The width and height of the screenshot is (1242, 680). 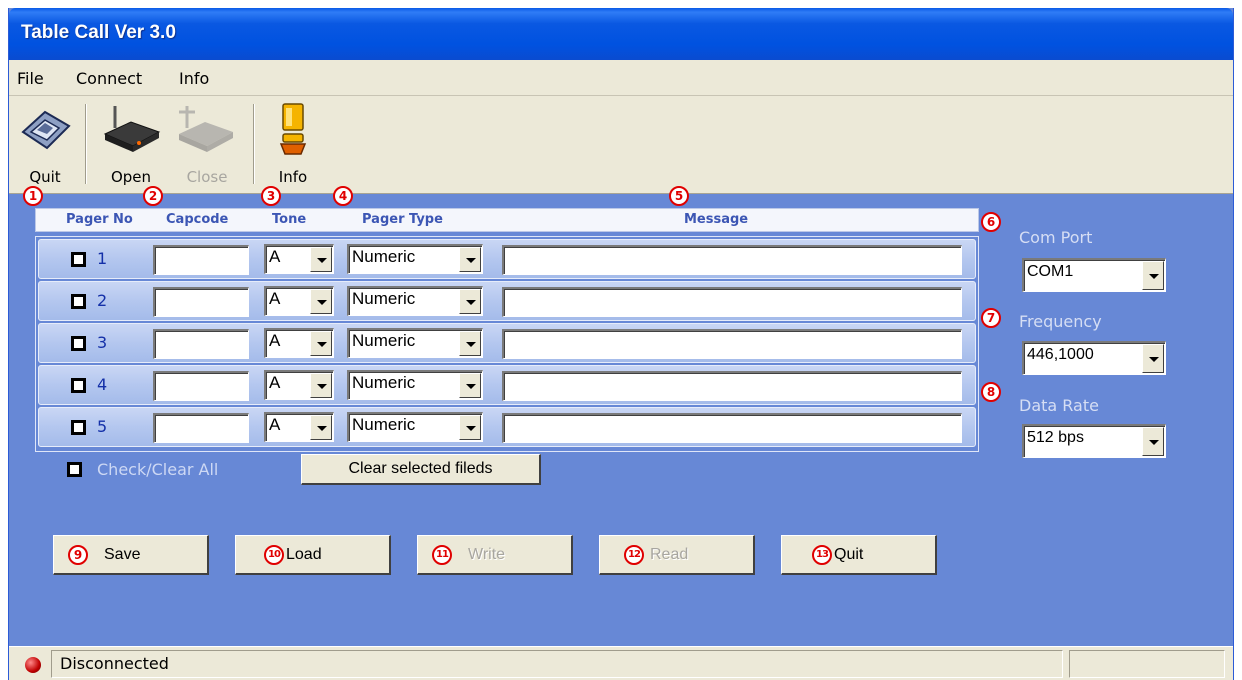 I want to click on quit-icon, so click(x=46, y=130).